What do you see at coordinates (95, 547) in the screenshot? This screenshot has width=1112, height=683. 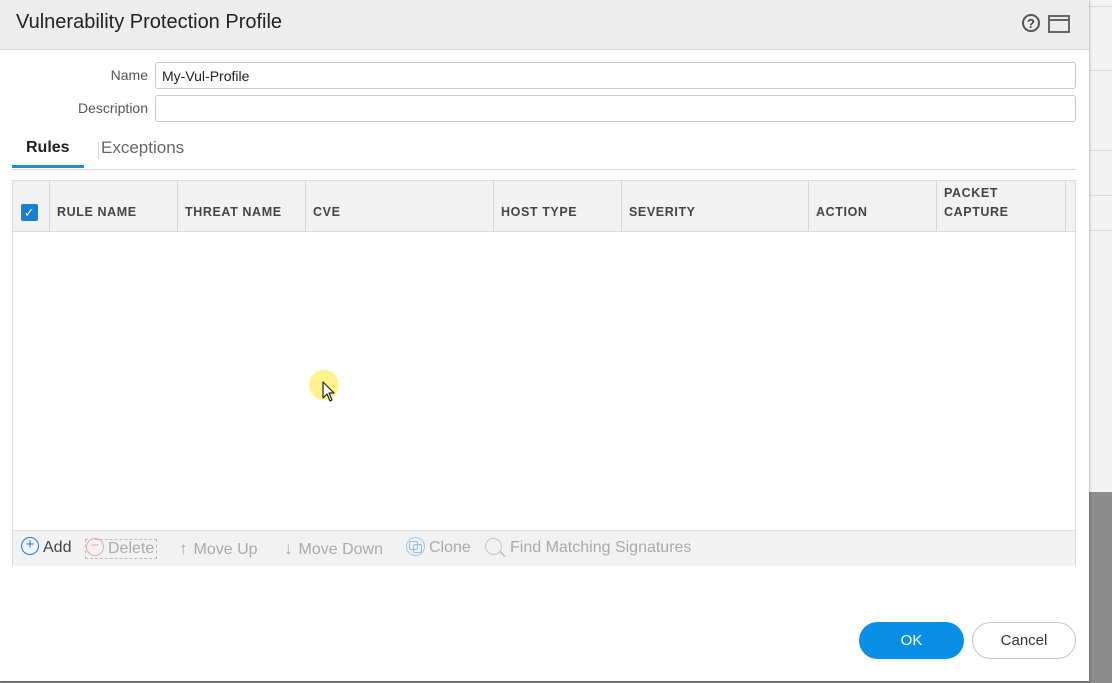 I see `delete-icon: −` at bounding box center [95, 547].